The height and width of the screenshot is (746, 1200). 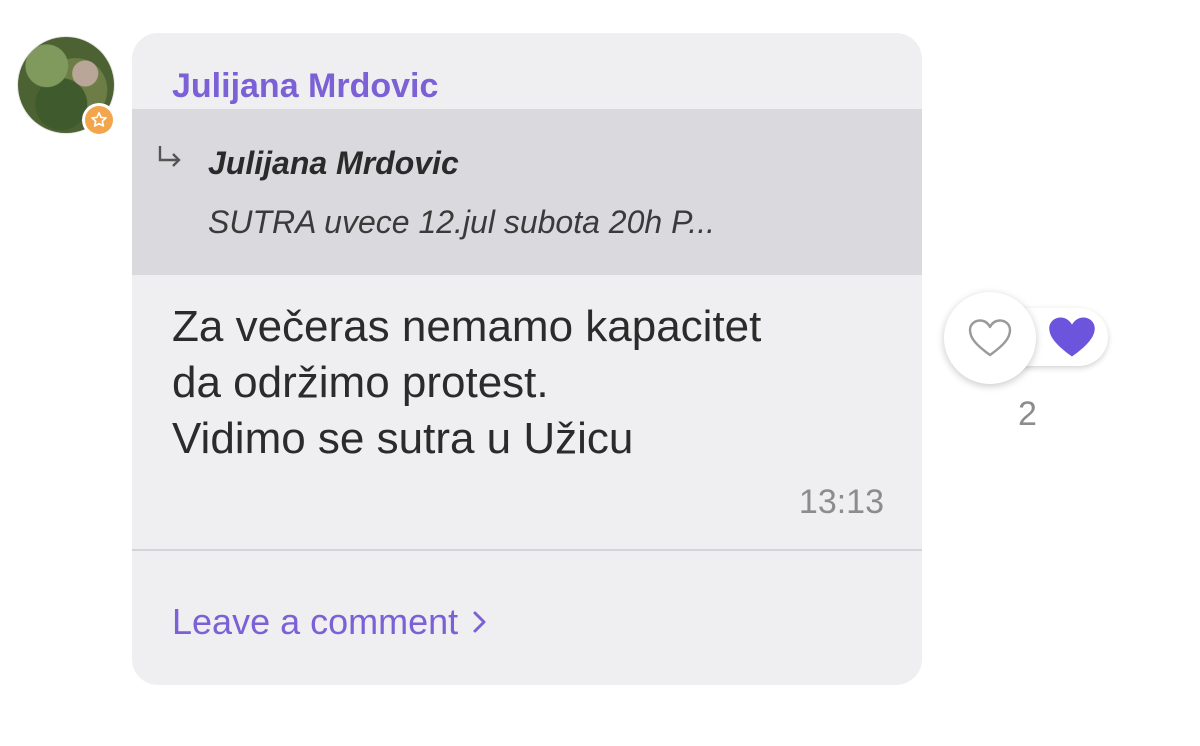 I want to click on quoted-sender-name: Julijana Mrdovic, so click(x=333, y=163).